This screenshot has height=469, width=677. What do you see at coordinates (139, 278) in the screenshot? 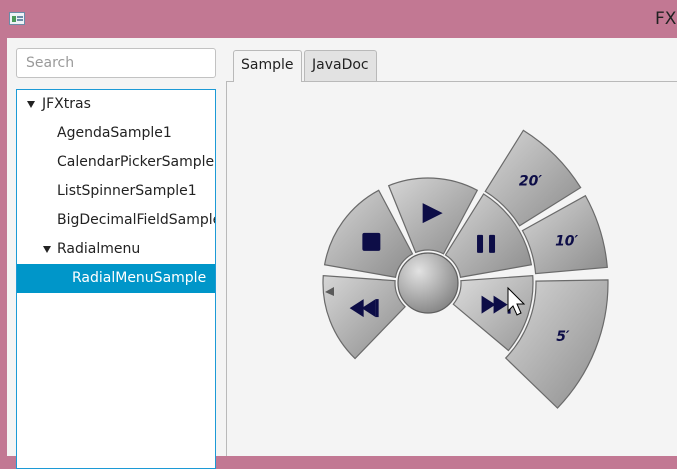
I see `tree-item-label: RadialMenuSample` at bounding box center [139, 278].